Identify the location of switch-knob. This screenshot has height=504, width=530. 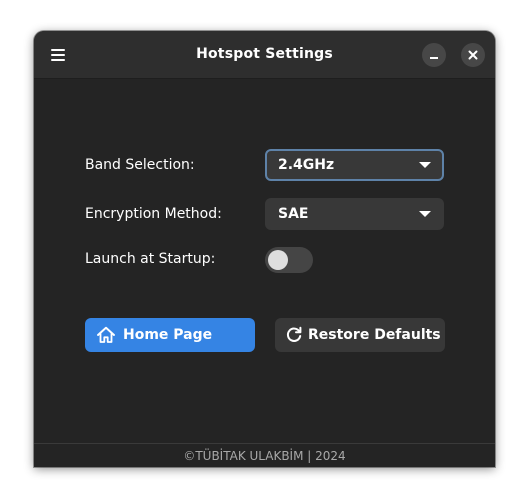
(278, 260).